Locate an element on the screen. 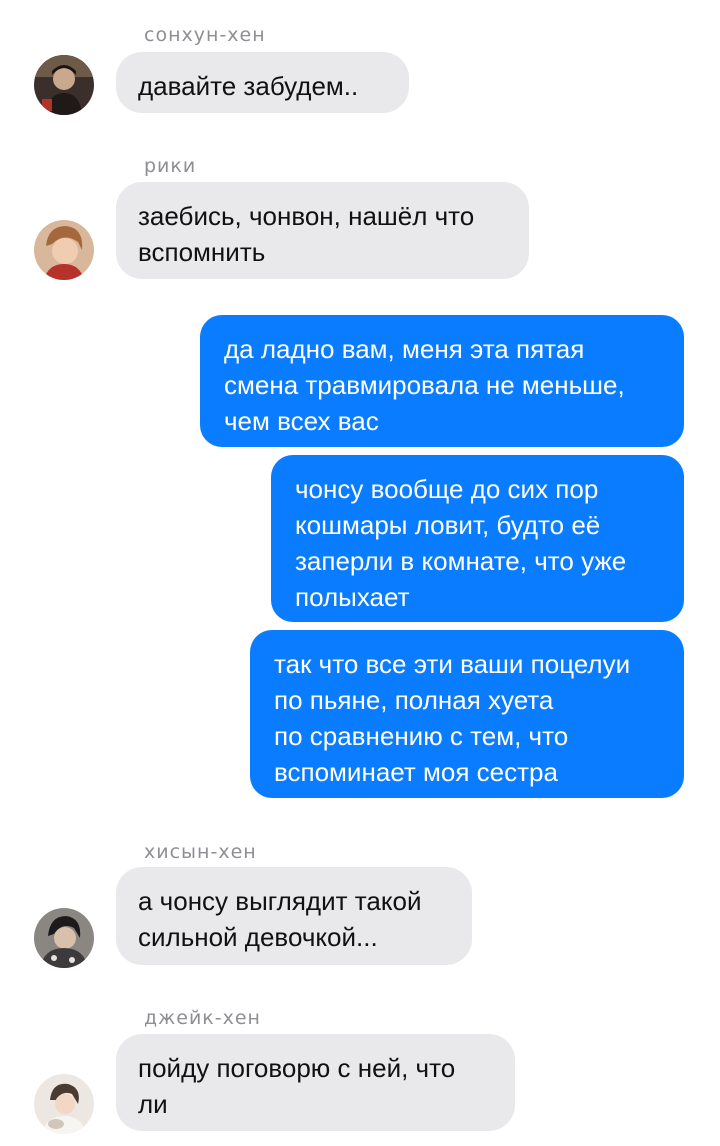 This screenshot has width=720, height=1146. message-text: по сравнению с тем, что is located at coordinates (421, 736).